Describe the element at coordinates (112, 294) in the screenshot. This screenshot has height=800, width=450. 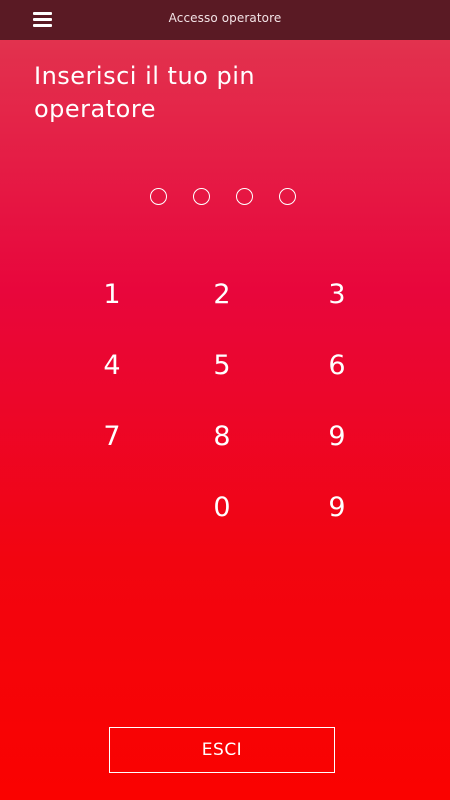
I see `keypad-key-1: 1` at that location.